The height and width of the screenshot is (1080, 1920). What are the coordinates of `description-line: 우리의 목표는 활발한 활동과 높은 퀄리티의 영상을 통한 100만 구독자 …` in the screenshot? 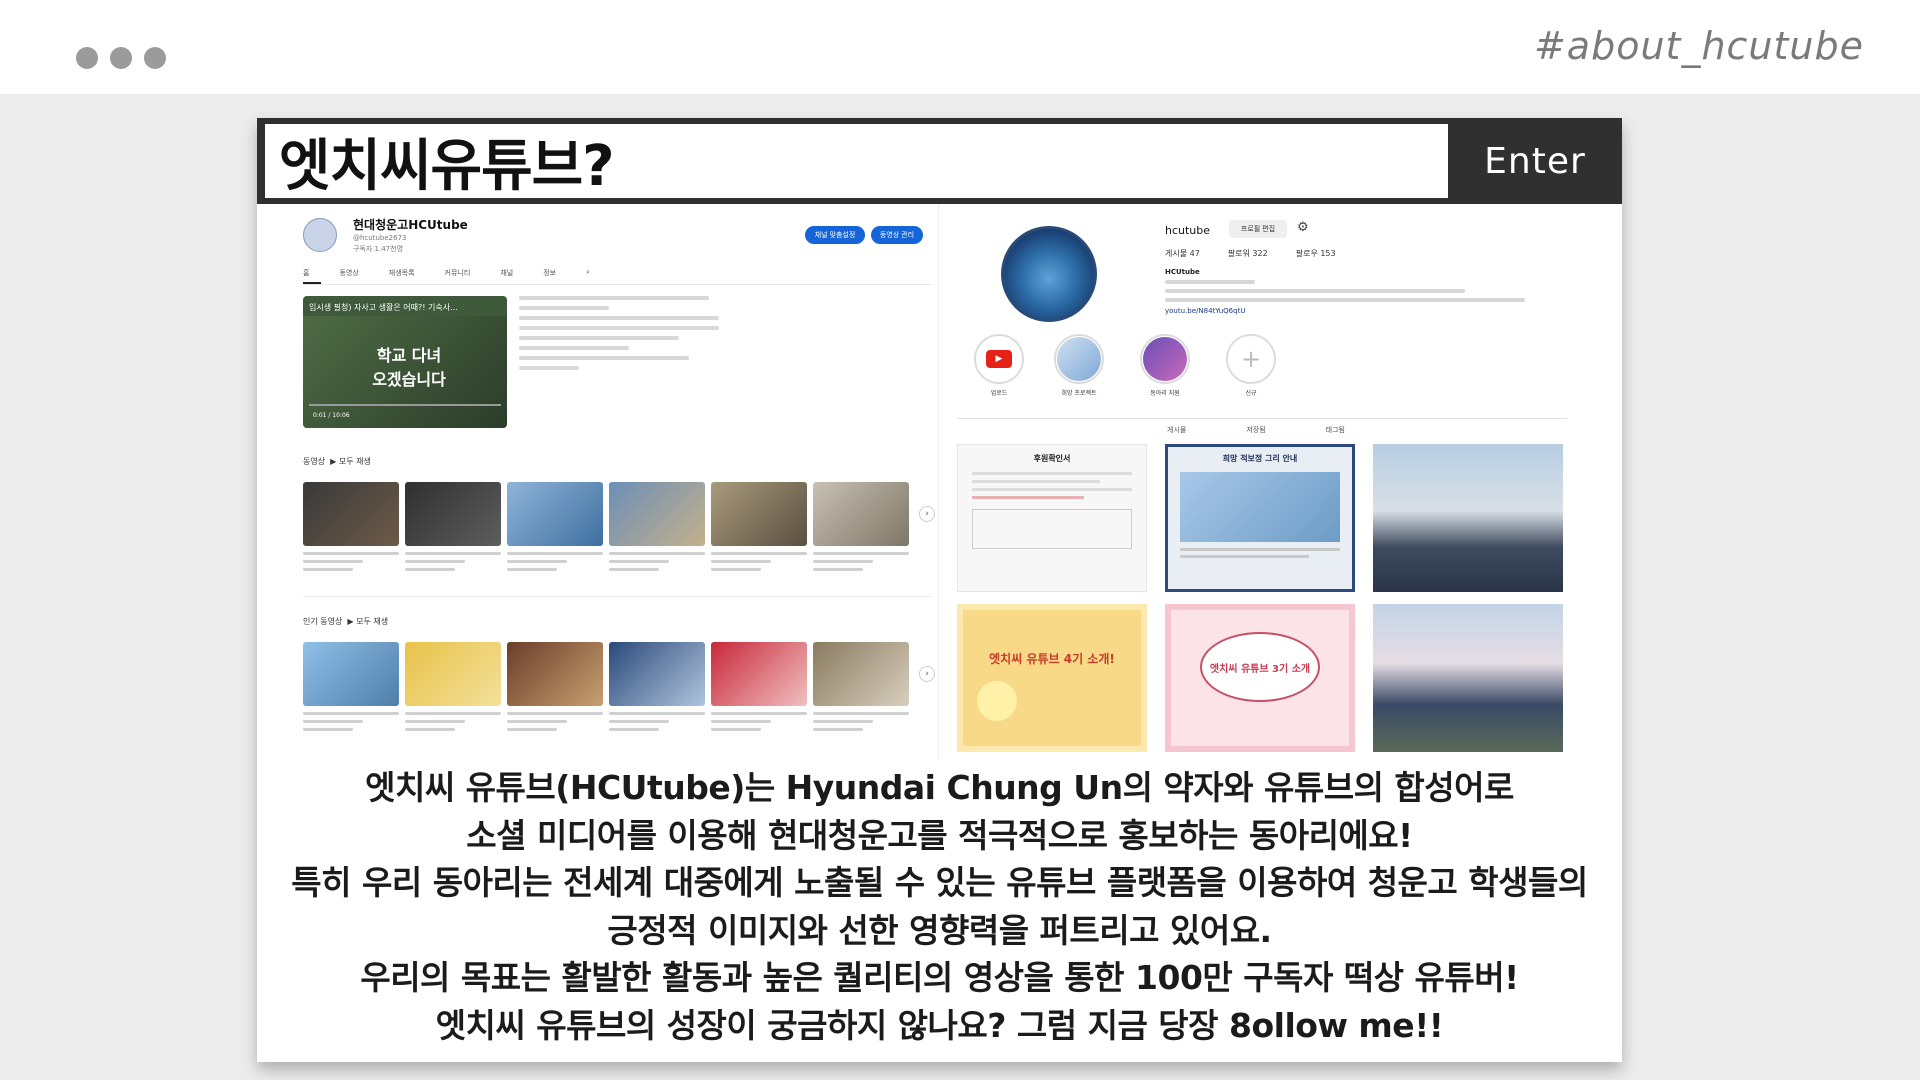 It's located at (939, 977).